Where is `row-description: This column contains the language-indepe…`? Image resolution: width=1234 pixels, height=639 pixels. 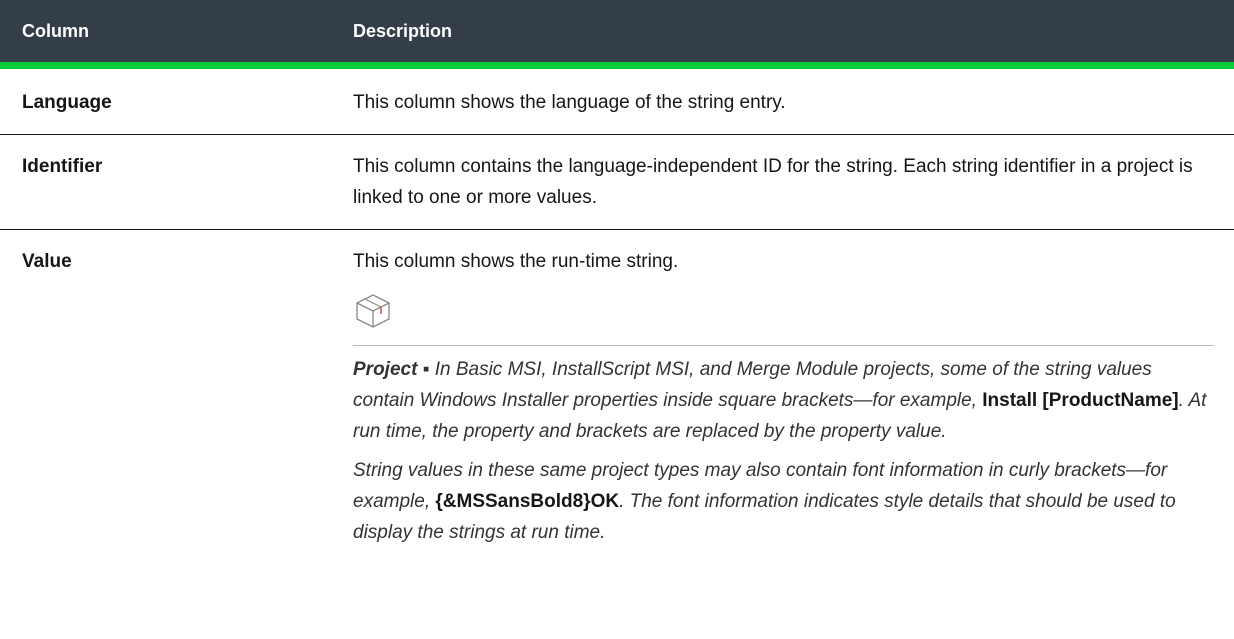 row-description: This column contains the language-indepe… is located at coordinates (793, 182).